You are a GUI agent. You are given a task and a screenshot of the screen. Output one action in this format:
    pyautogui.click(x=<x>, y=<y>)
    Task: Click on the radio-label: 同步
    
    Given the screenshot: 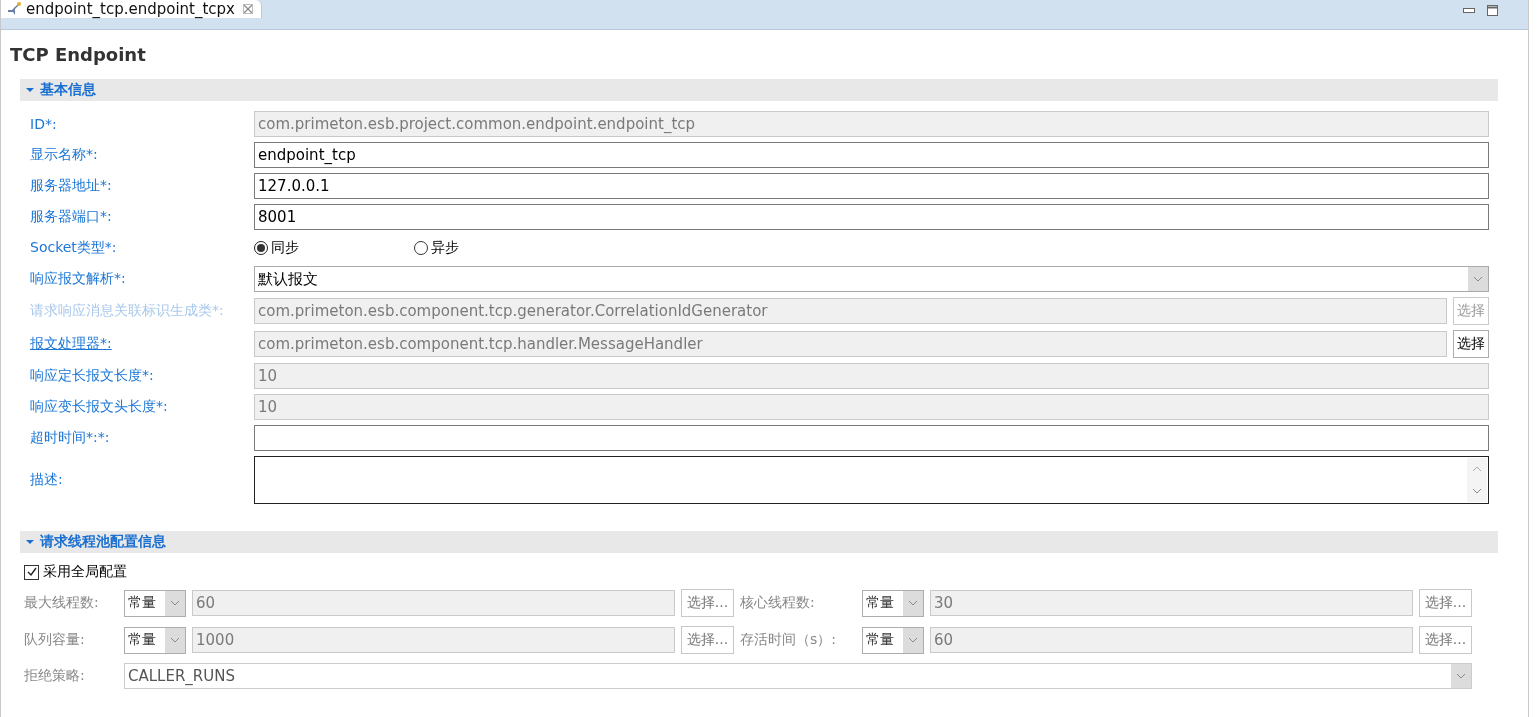 What is the action you would take?
    pyautogui.click(x=285, y=248)
    